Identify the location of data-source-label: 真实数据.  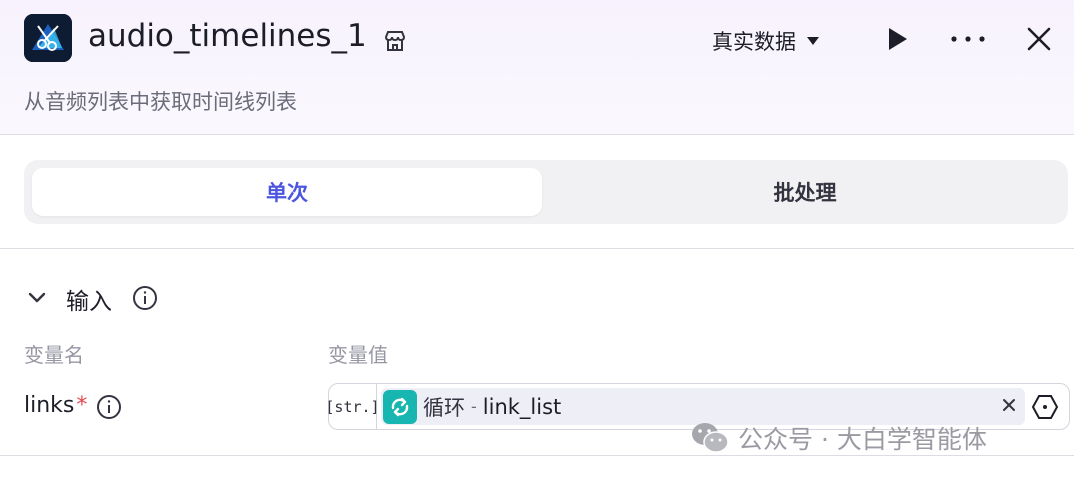
(754, 42).